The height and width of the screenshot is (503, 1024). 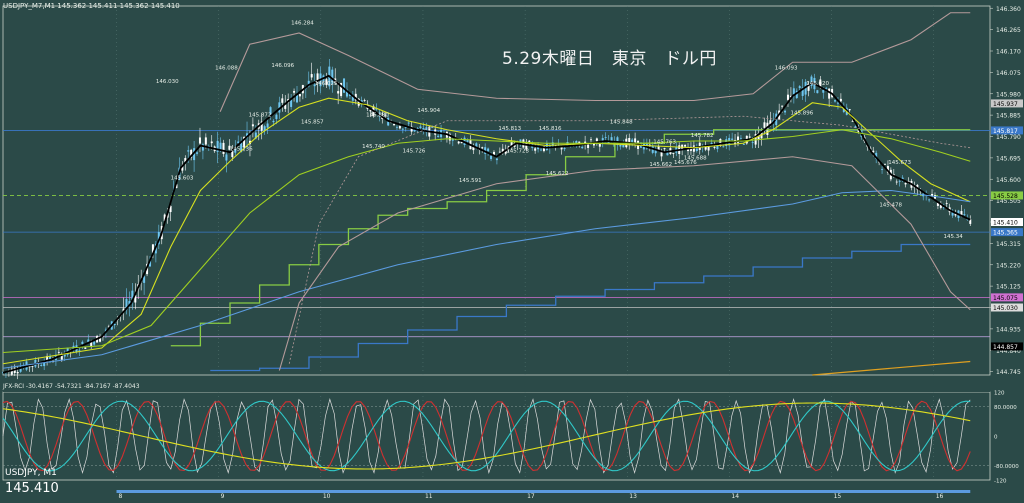 What do you see at coordinates (1005, 308) in the screenshot?
I see `price-tag-label: 145.030` at bounding box center [1005, 308].